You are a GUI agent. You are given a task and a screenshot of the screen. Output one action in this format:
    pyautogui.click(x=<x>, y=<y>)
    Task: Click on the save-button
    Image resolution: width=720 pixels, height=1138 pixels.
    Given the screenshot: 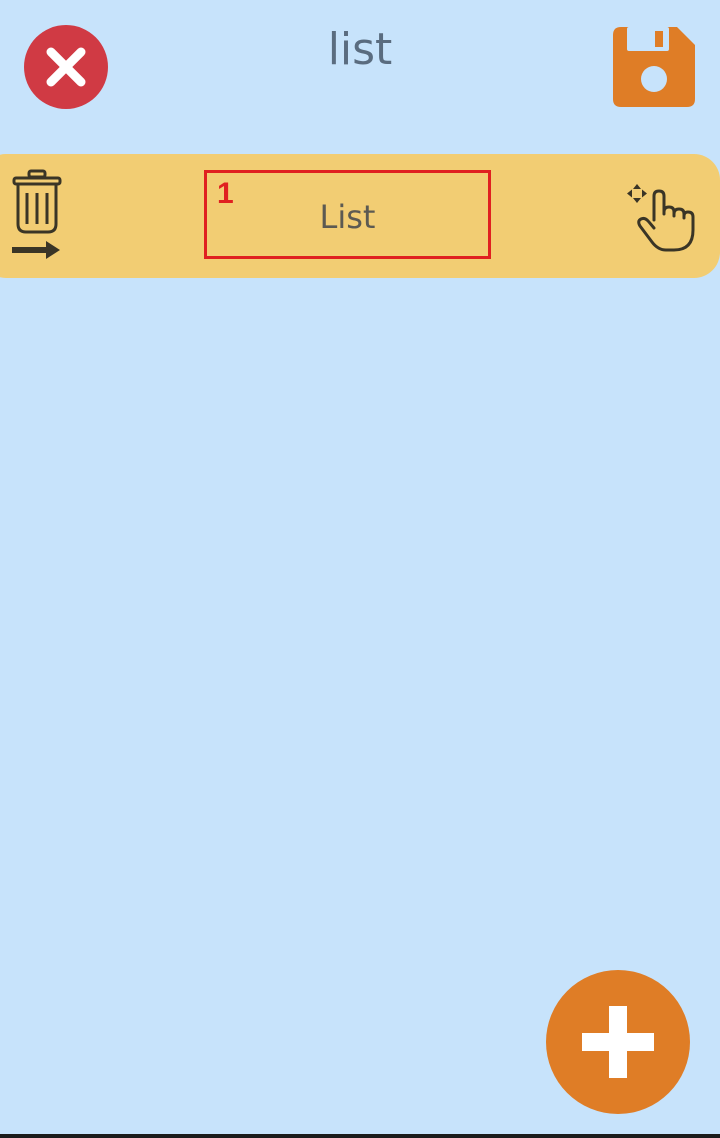 What is the action you would take?
    pyautogui.click(x=654, y=67)
    